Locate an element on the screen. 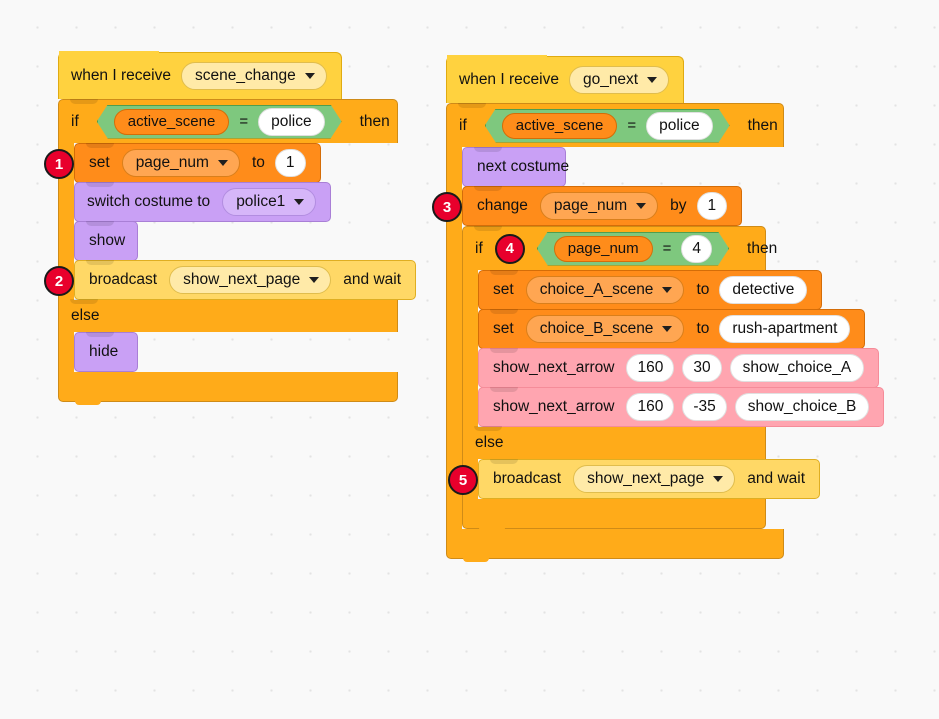  inner-if-else-footer is located at coordinates (614, 515).